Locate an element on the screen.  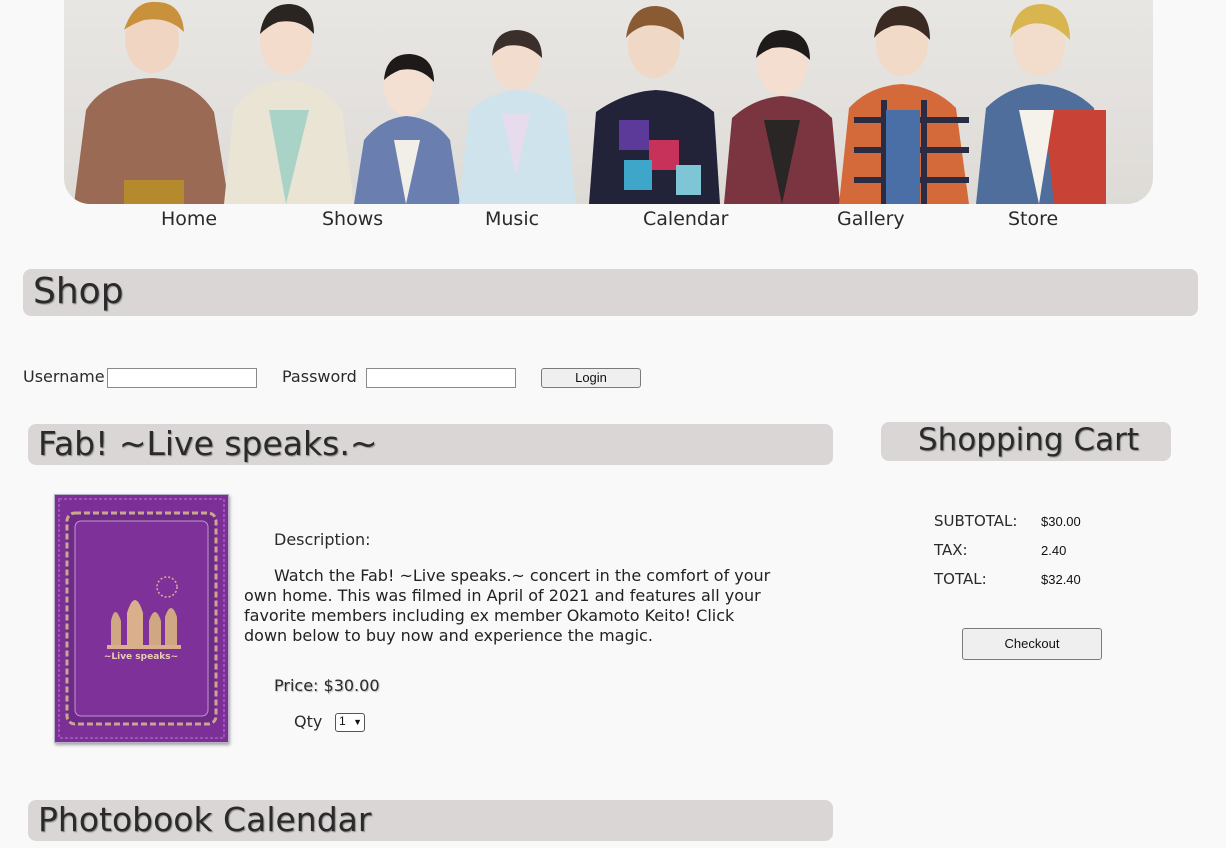
username-label: Username is located at coordinates (64, 376).